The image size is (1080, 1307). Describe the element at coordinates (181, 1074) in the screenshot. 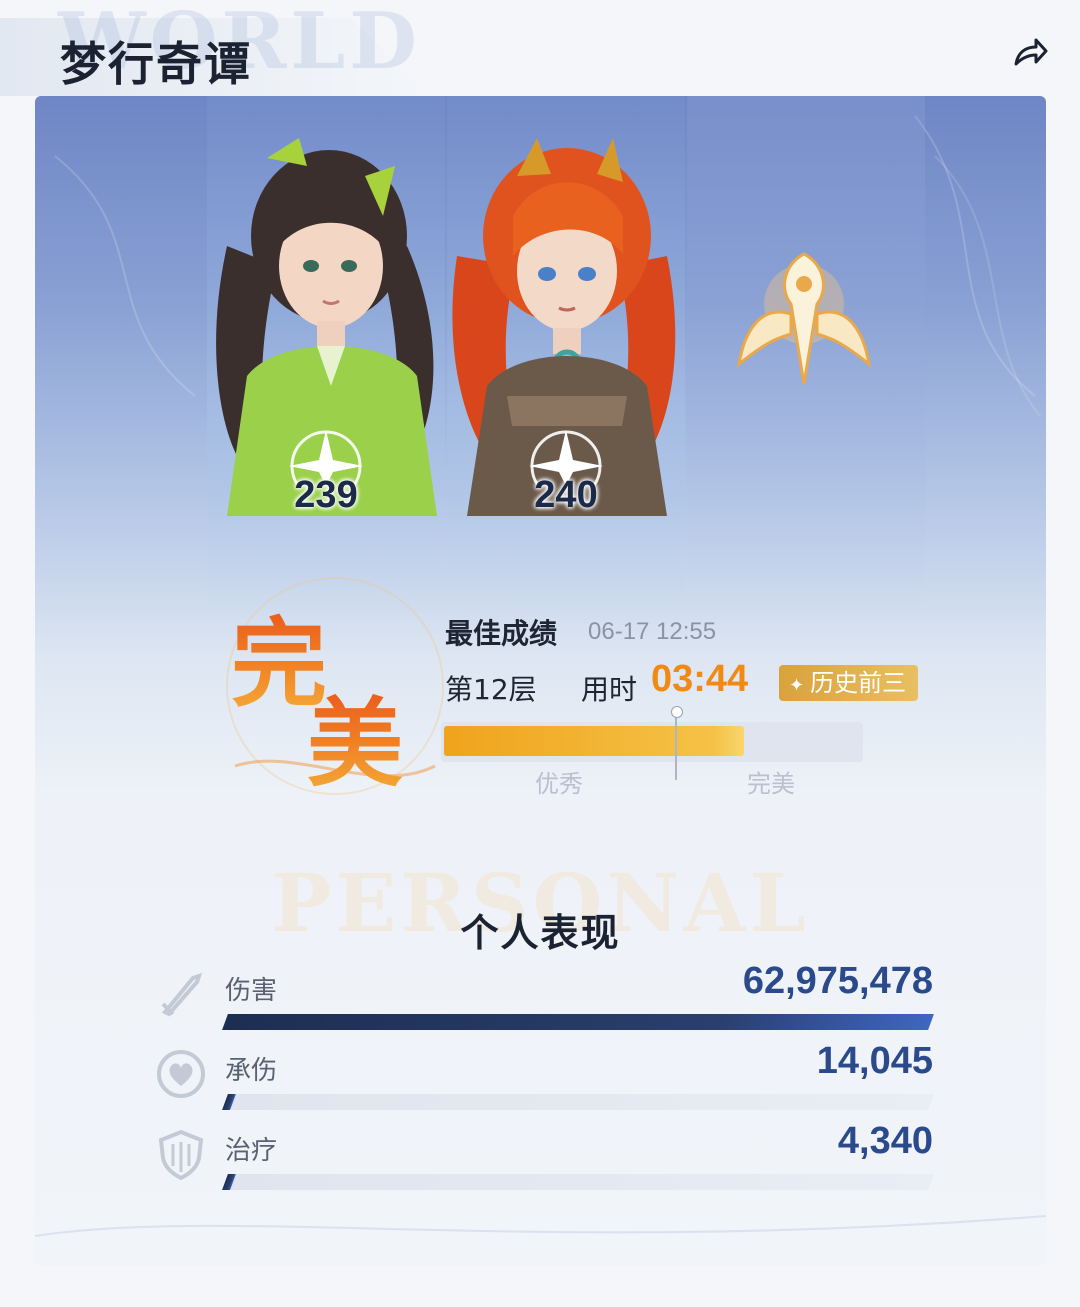

I see `heart-shield-icon` at that location.